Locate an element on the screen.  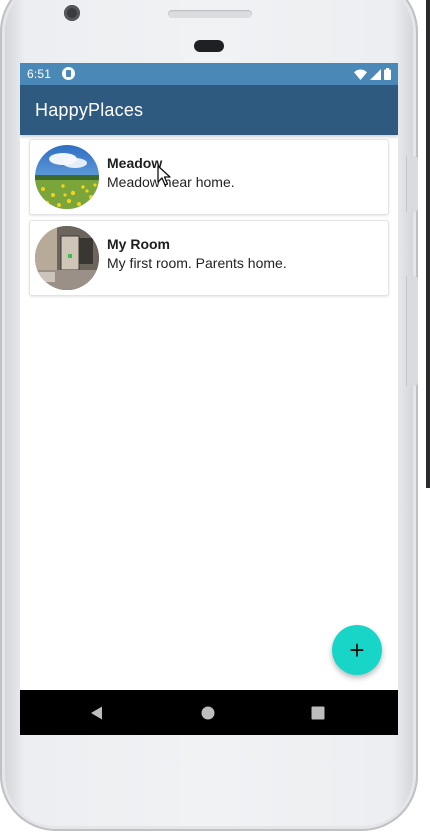
app-title: HappyPlaces is located at coordinates (89, 110).